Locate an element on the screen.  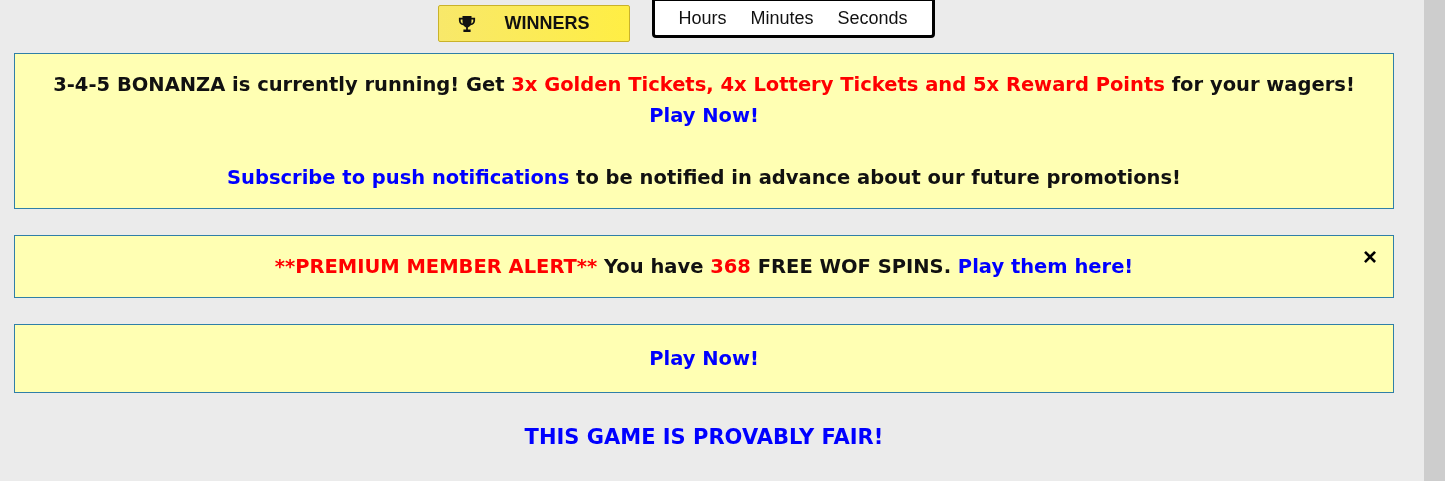
countdown-unit-label: Minutes is located at coordinates (782, 18).